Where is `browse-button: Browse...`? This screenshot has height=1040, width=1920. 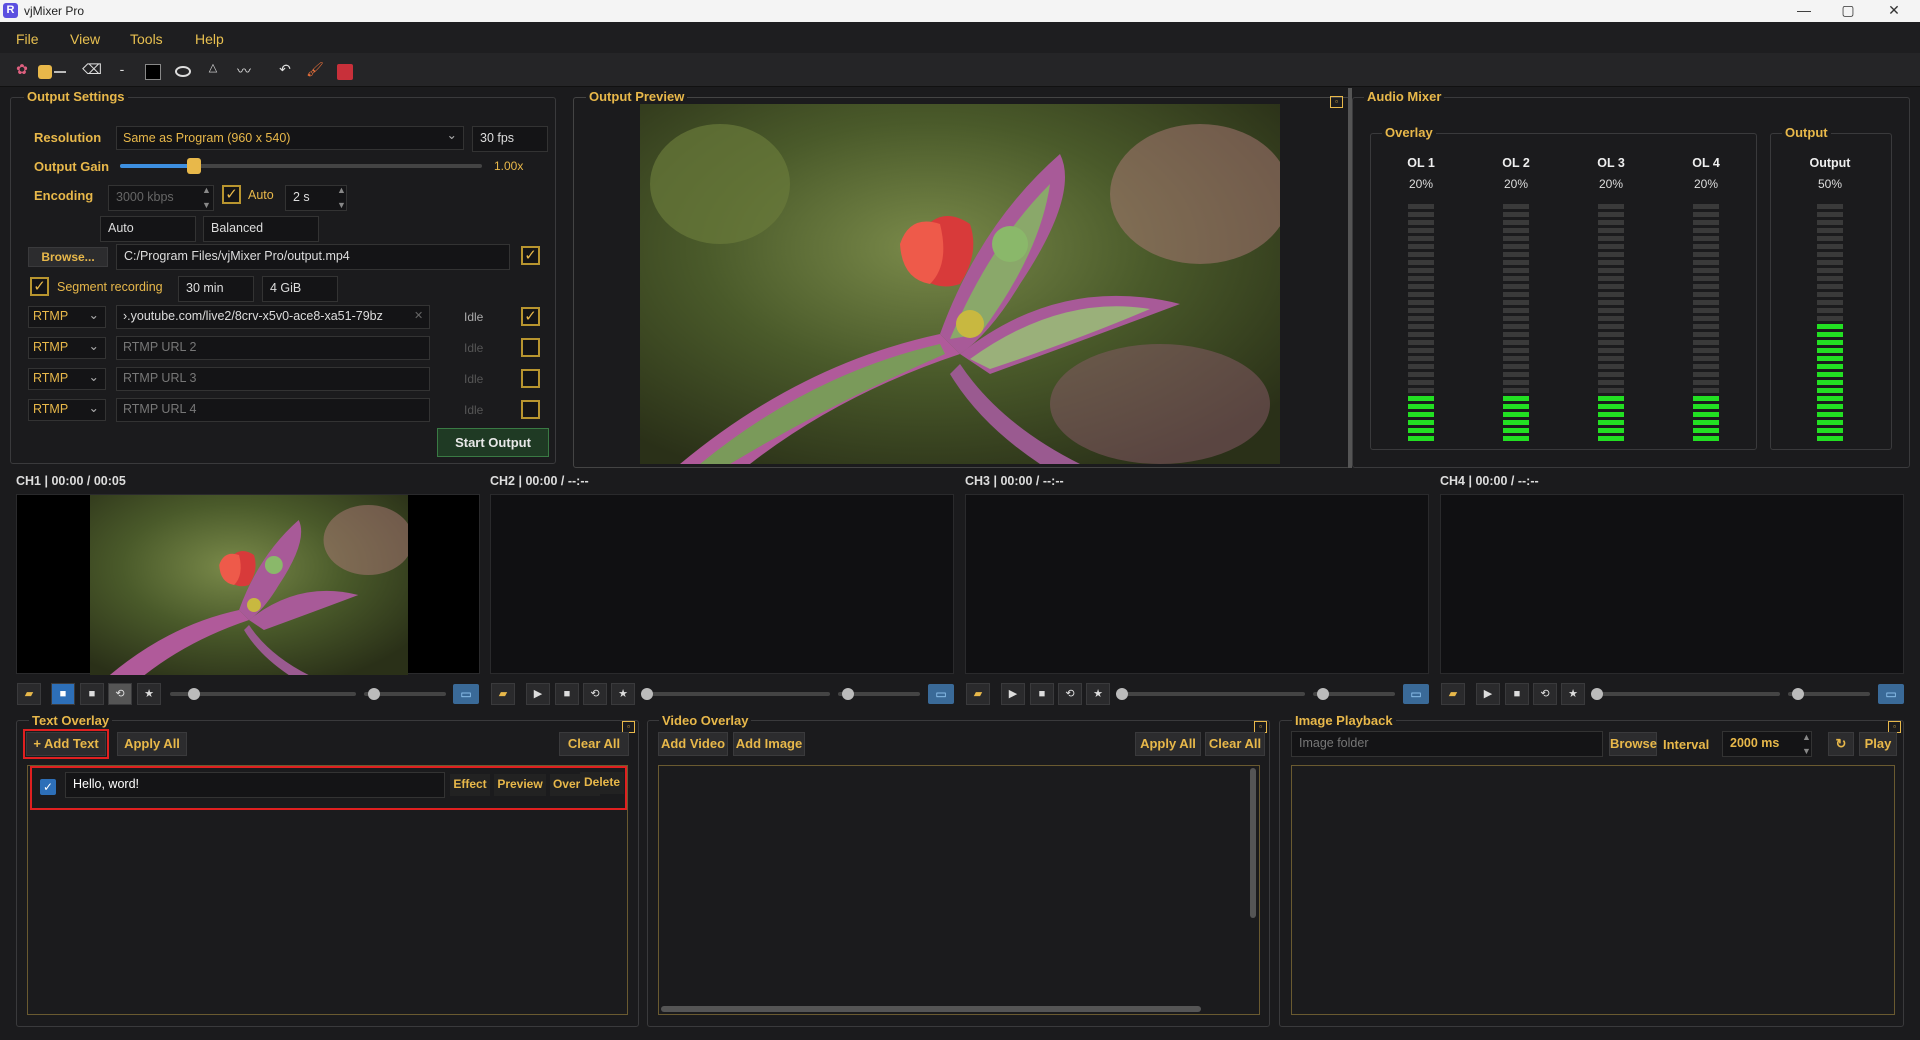 browse-button: Browse... is located at coordinates (68, 257).